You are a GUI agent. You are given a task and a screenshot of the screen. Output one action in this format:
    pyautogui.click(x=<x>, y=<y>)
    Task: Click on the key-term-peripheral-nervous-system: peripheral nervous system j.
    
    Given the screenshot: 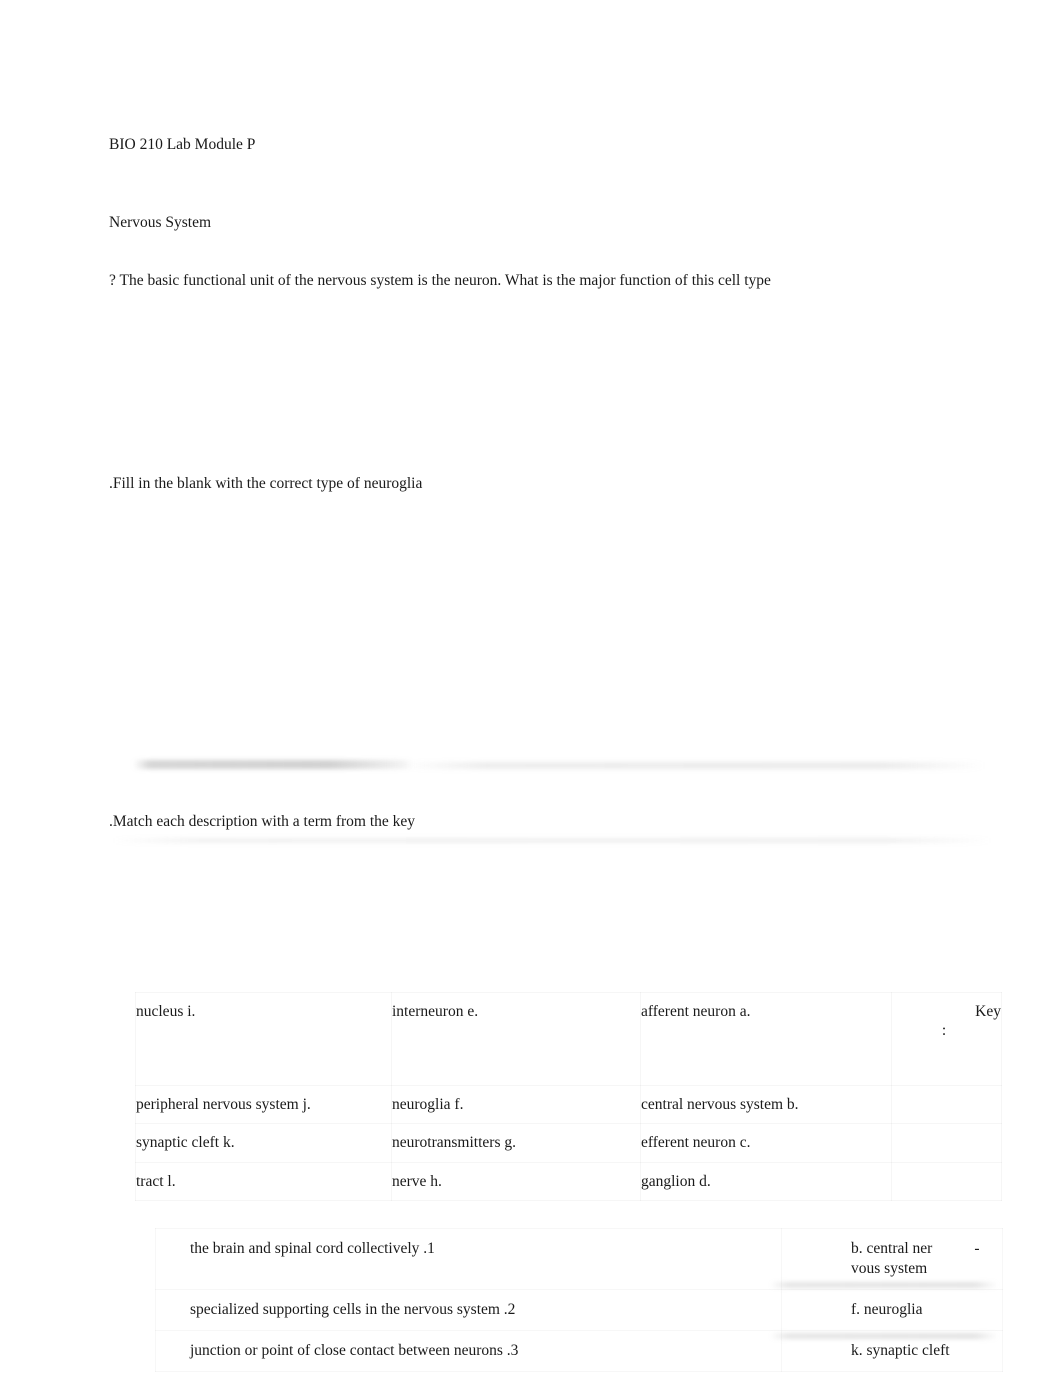 What is the action you would take?
    pyautogui.click(x=223, y=1104)
    